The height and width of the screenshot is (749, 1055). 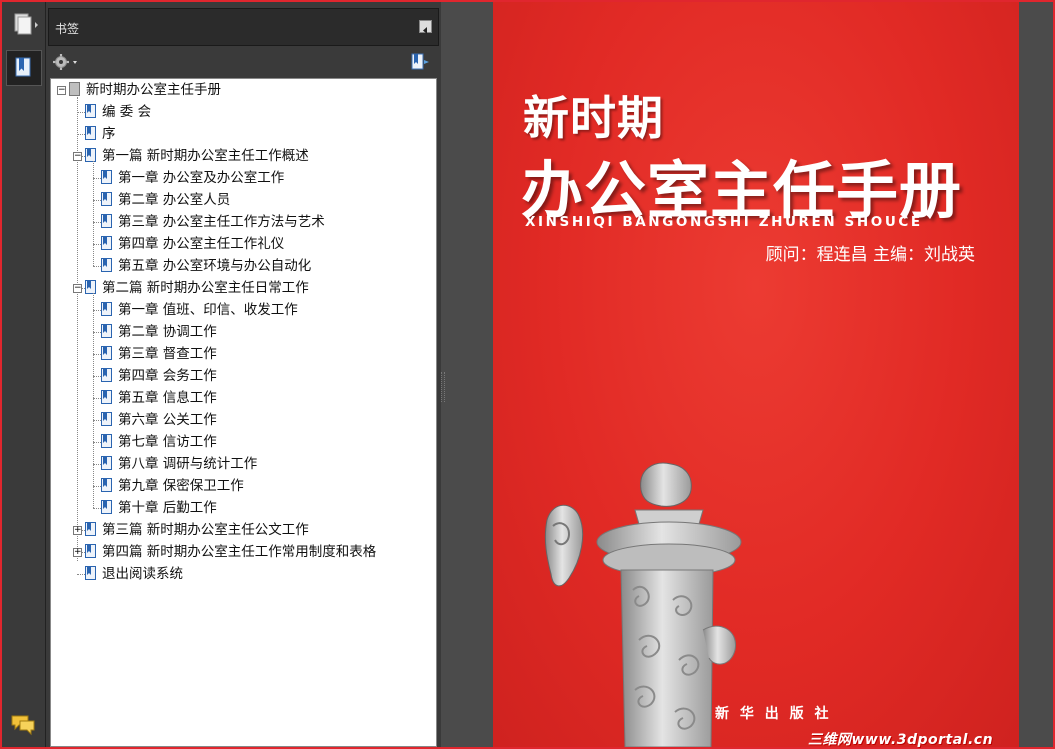 I want to click on bookmark-label: 第三章 办公室主任工作方法与艺术, so click(x=221, y=222).